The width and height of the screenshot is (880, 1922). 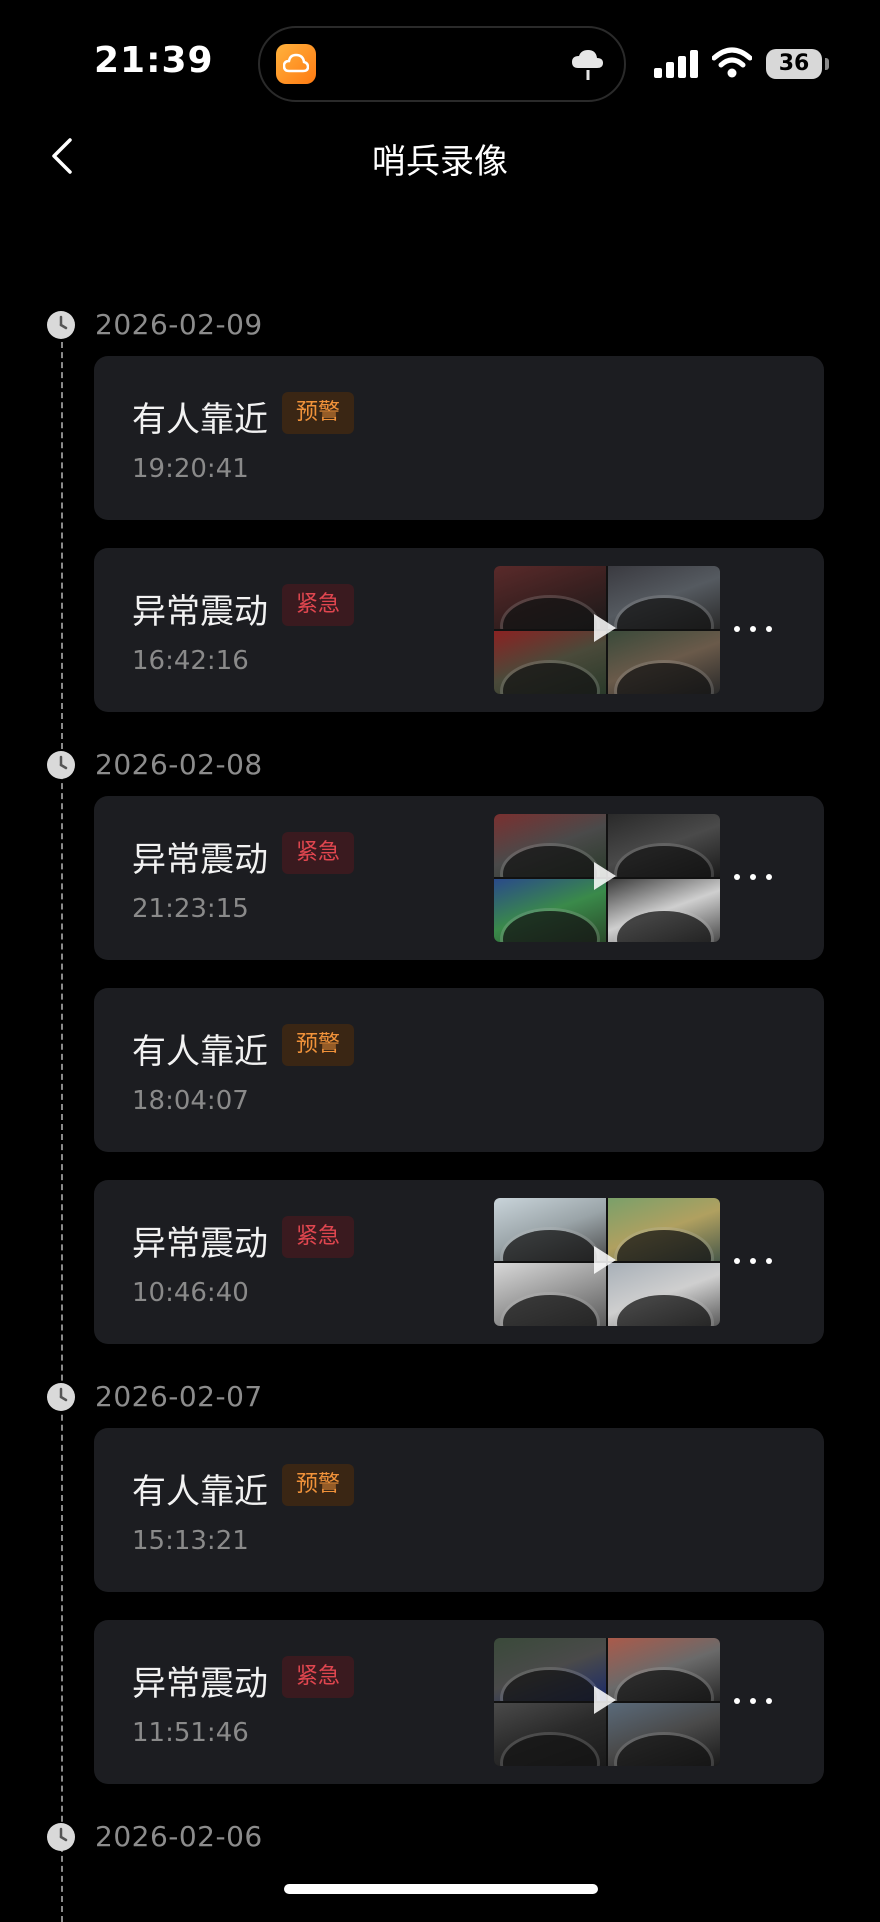 What do you see at coordinates (794, 64) in the screenshot?
I see `battery-icon: 36` at bounding box center [794, 64].